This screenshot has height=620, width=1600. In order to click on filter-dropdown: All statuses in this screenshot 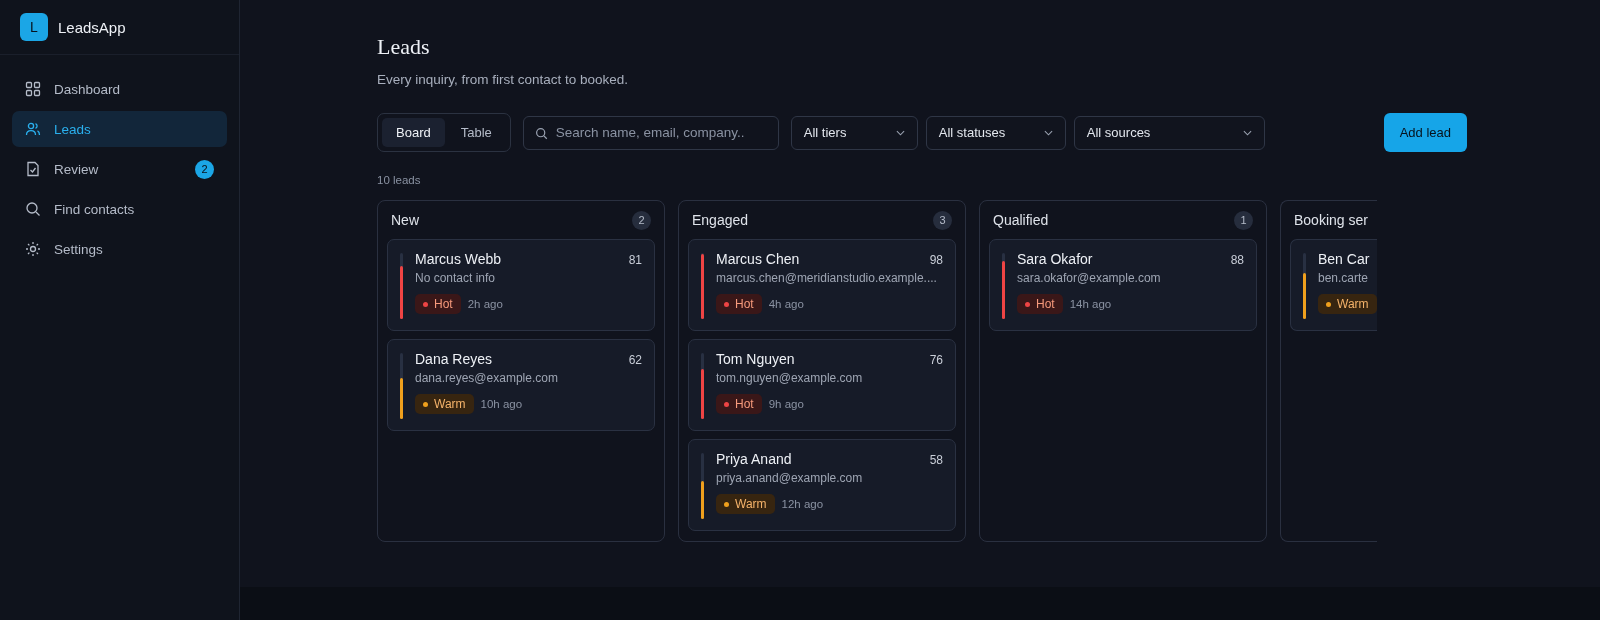, I will do `click(995, 132)`.